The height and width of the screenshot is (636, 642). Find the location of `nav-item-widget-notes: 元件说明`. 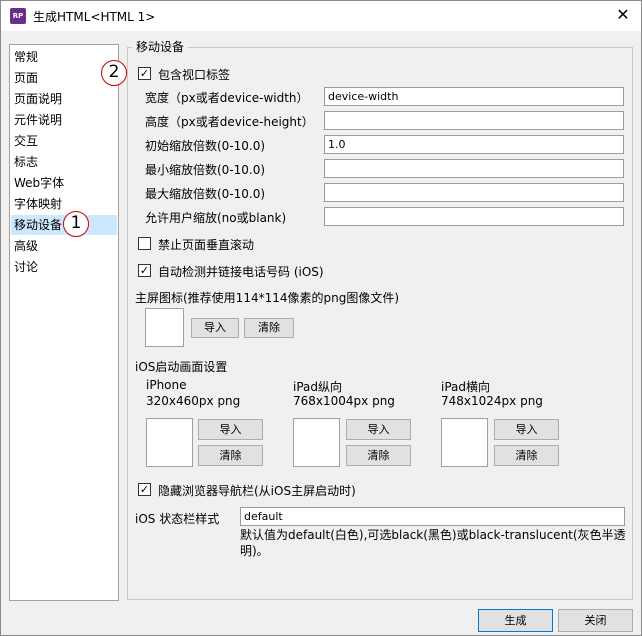

nav-item-widget-notes: 元件说明 is located at coordinates (64, 120).